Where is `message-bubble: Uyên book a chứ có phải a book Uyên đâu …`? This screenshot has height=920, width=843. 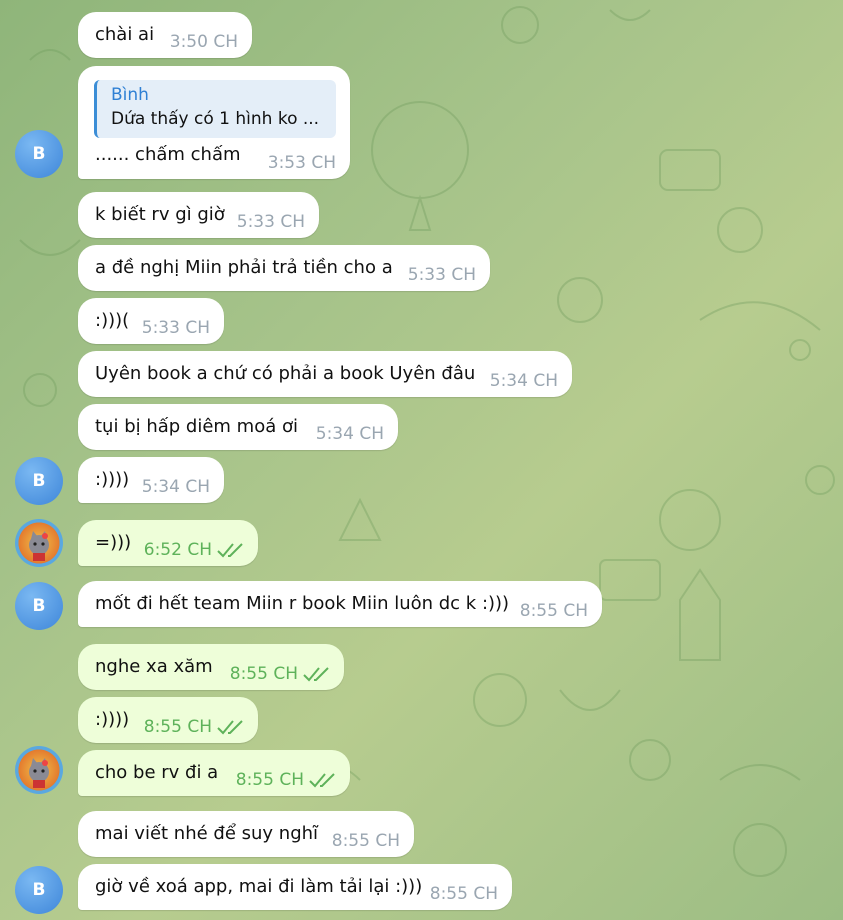 message-bubble: Uyên book a chứ có phải a book Uyên đâu … is located at coordinates (325, 374).